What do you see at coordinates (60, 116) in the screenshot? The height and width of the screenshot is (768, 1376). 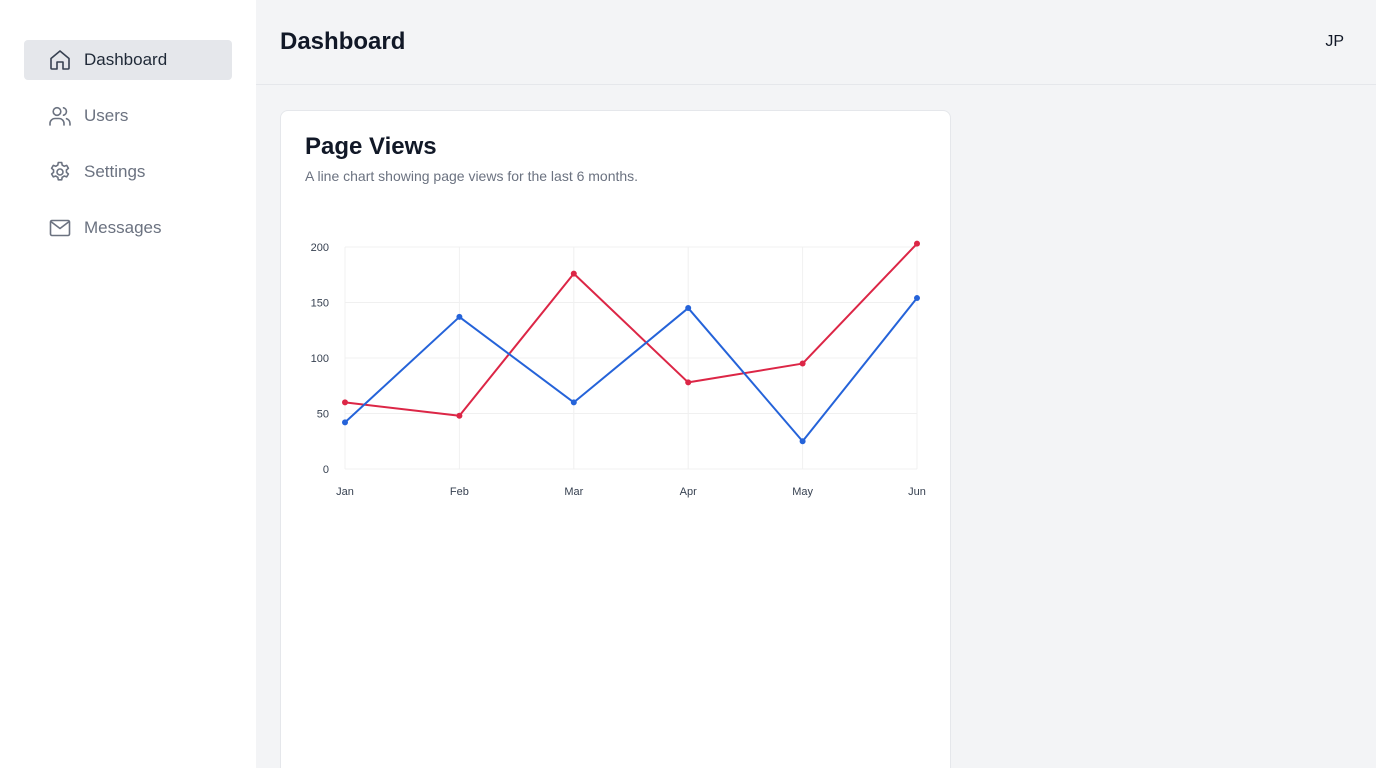 I see `users-icon` at bounding box center [60, 116].